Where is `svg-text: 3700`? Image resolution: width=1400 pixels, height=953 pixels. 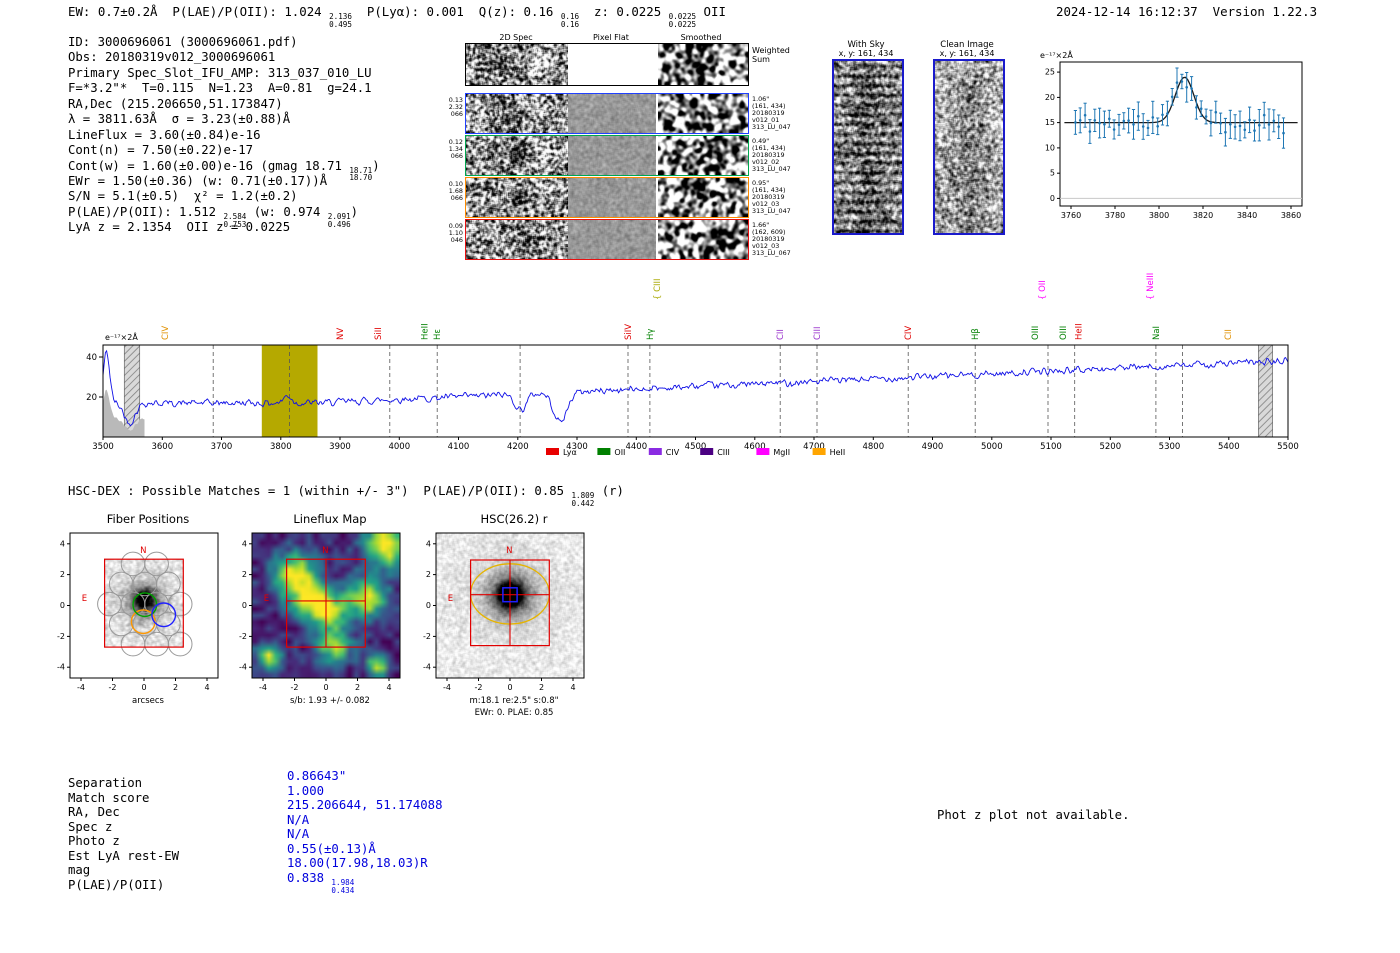
svg-text: 3700 is located at coordinates (222, 447).